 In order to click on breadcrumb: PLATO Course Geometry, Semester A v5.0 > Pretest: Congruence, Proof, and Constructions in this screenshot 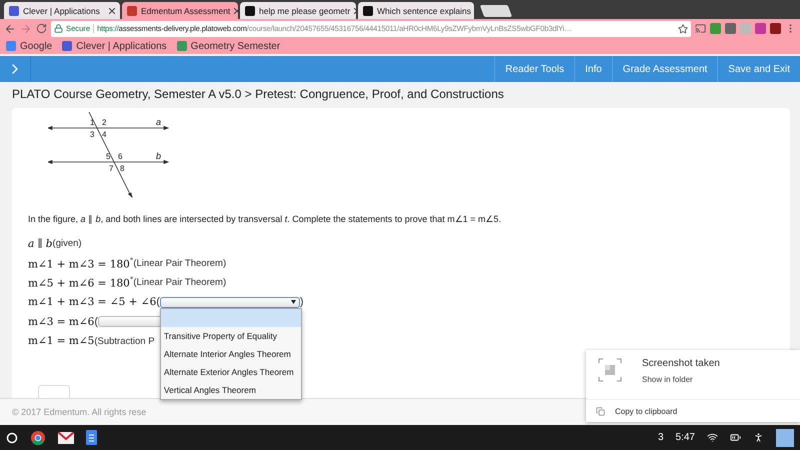, I will do `click(258, 94)`.